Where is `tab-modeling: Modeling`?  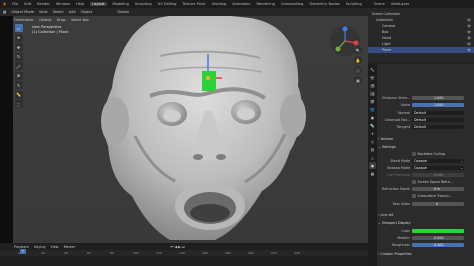
tab-modeling: Modeling is located at coordinates (121, 4).